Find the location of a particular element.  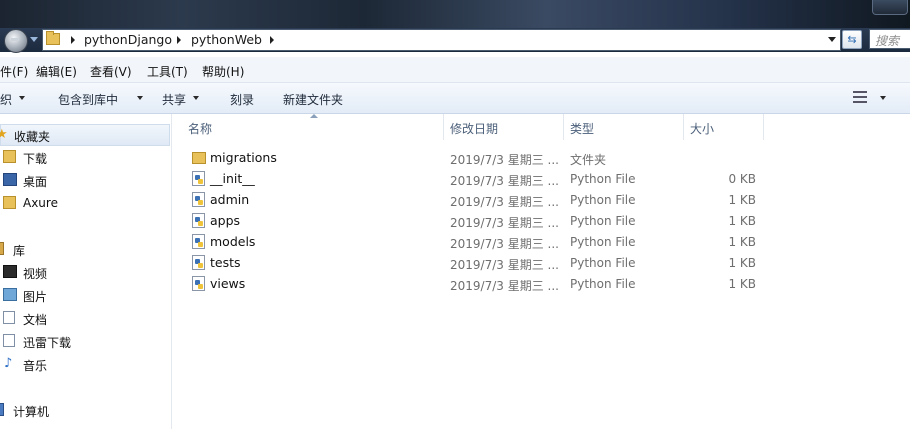

music-note-icon: ♪ is located at coordinates (8, 363).